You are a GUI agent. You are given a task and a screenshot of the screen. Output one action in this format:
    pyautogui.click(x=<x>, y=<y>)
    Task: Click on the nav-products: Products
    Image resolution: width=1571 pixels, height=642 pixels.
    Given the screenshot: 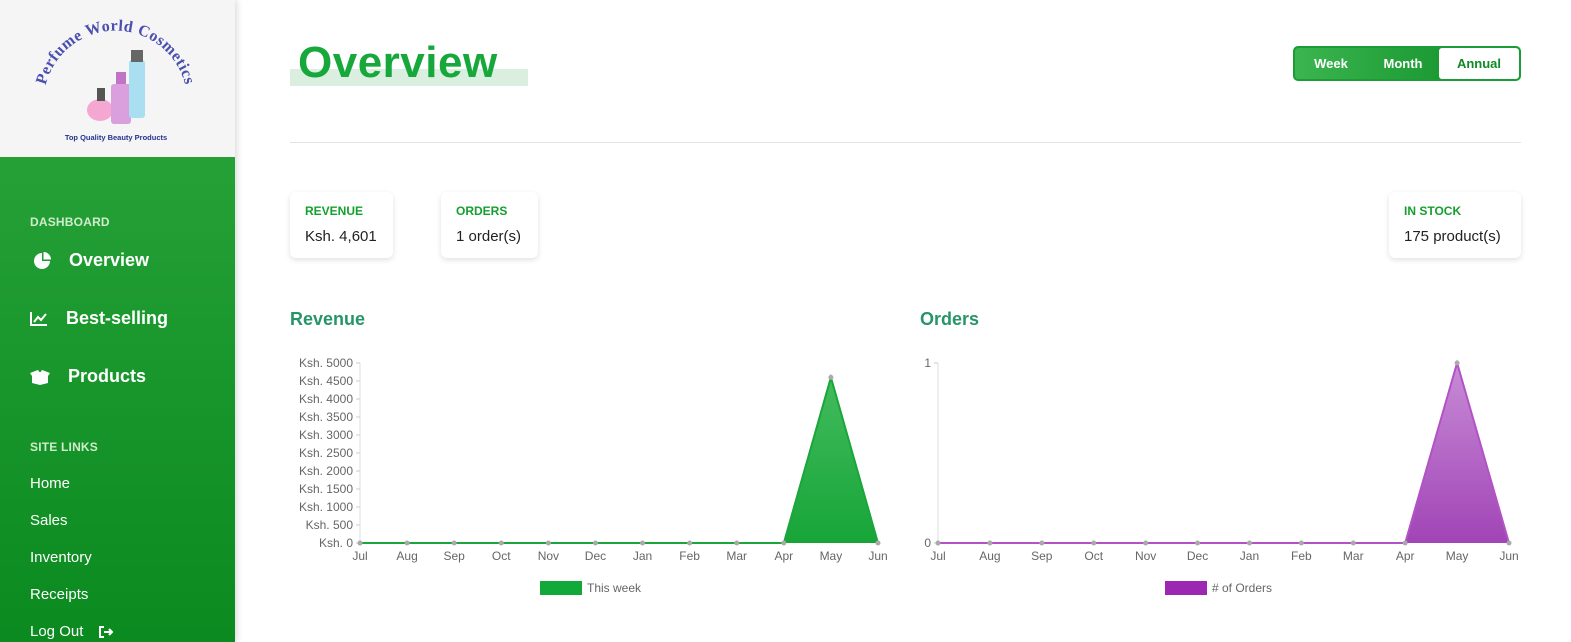 What is the action you would take?
    pyautogui.click(x=88, y=376)
    